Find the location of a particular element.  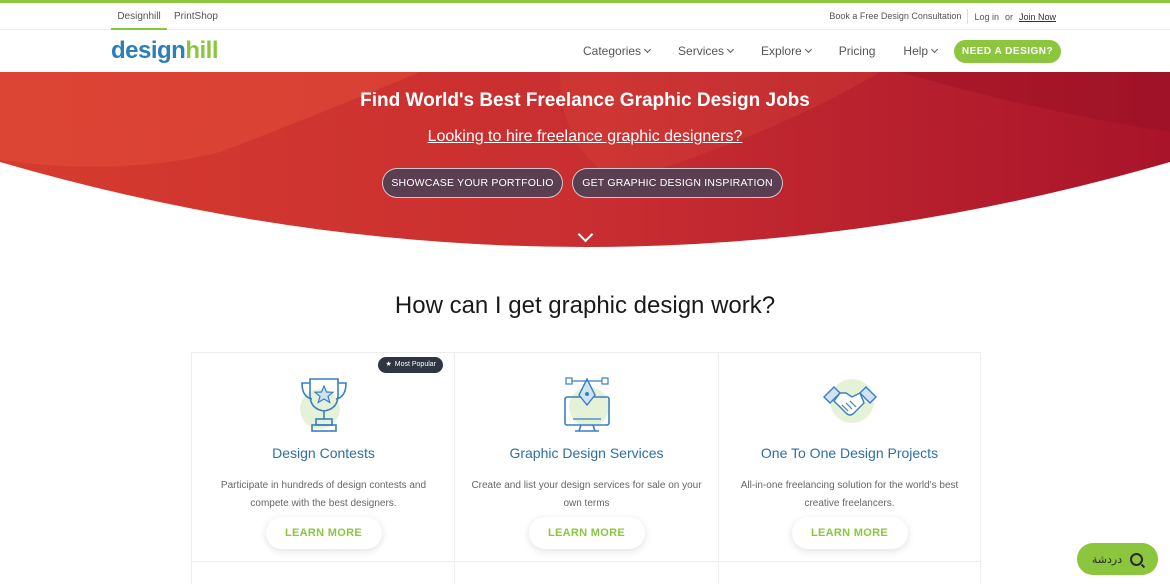

need-a-design-button: NEED A DESIGN? is located at coordinates (1007, 51).